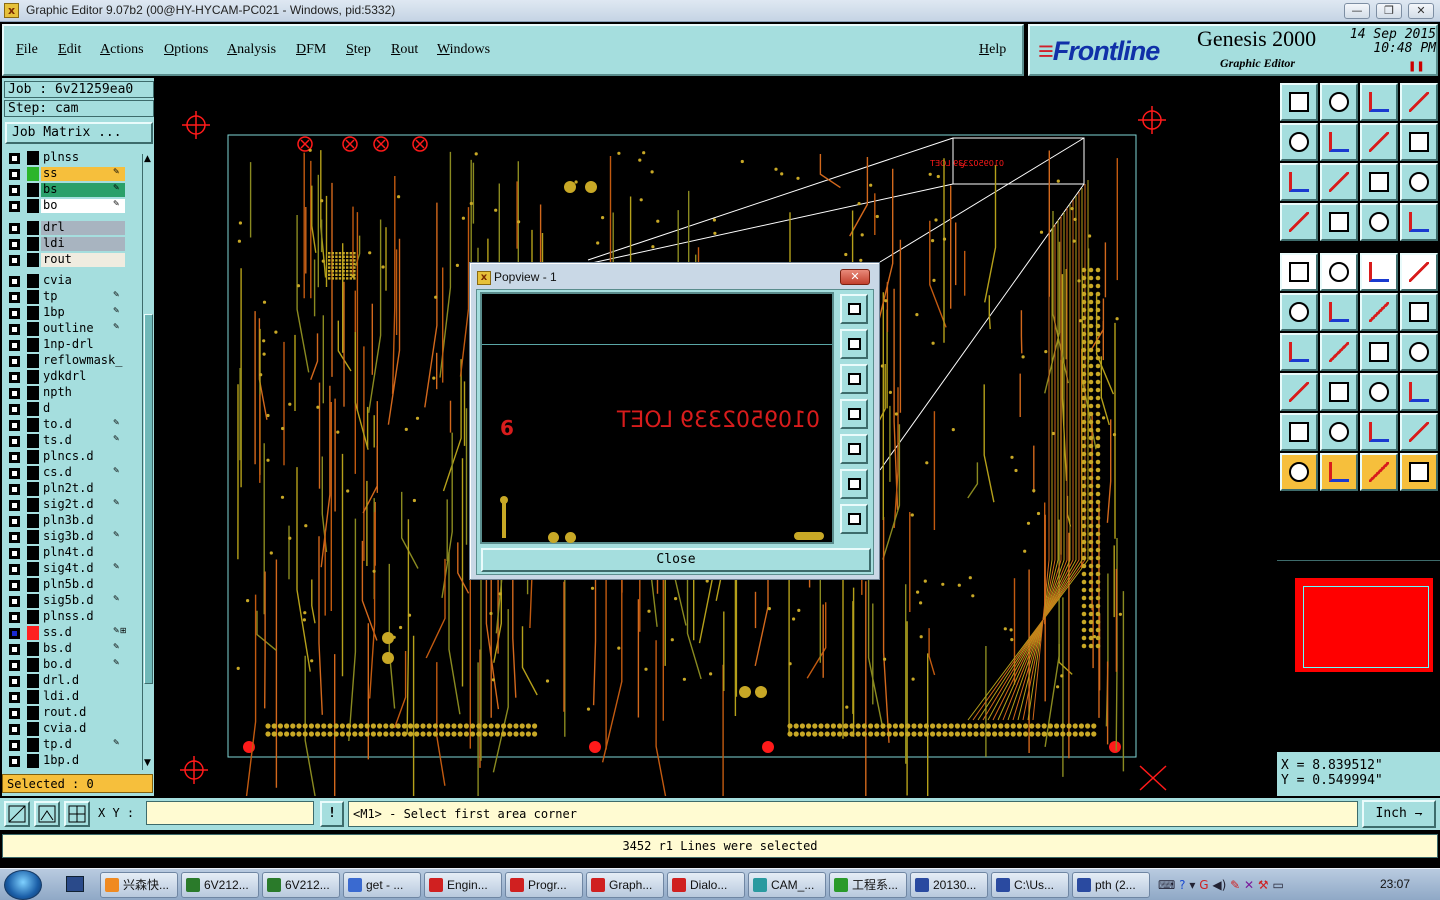 This screenshot has height=900, width=1440. Describe the element at coordinates (47, 814) in the screenshot. I see `measure-icon` at that location.